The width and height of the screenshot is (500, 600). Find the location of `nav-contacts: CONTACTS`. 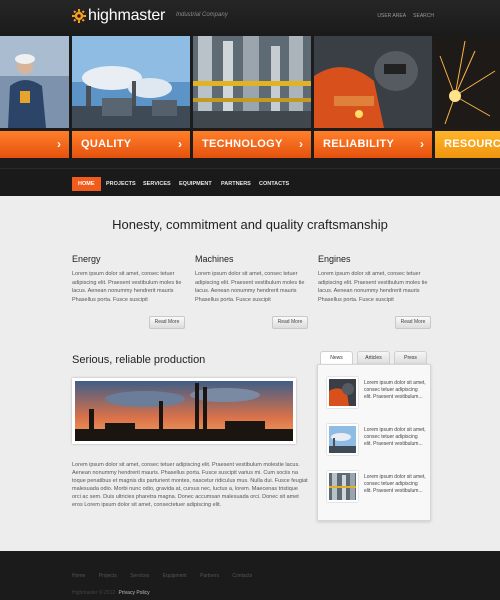

nav-contacts: CONTACTS is located at coordinates (274, 184).